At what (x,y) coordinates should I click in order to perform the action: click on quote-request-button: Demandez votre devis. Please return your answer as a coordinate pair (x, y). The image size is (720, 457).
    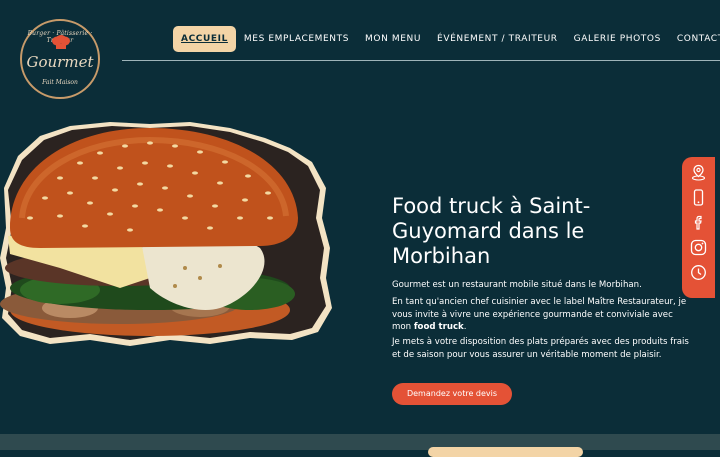
    Looking at the image, I should click on (452, 394).